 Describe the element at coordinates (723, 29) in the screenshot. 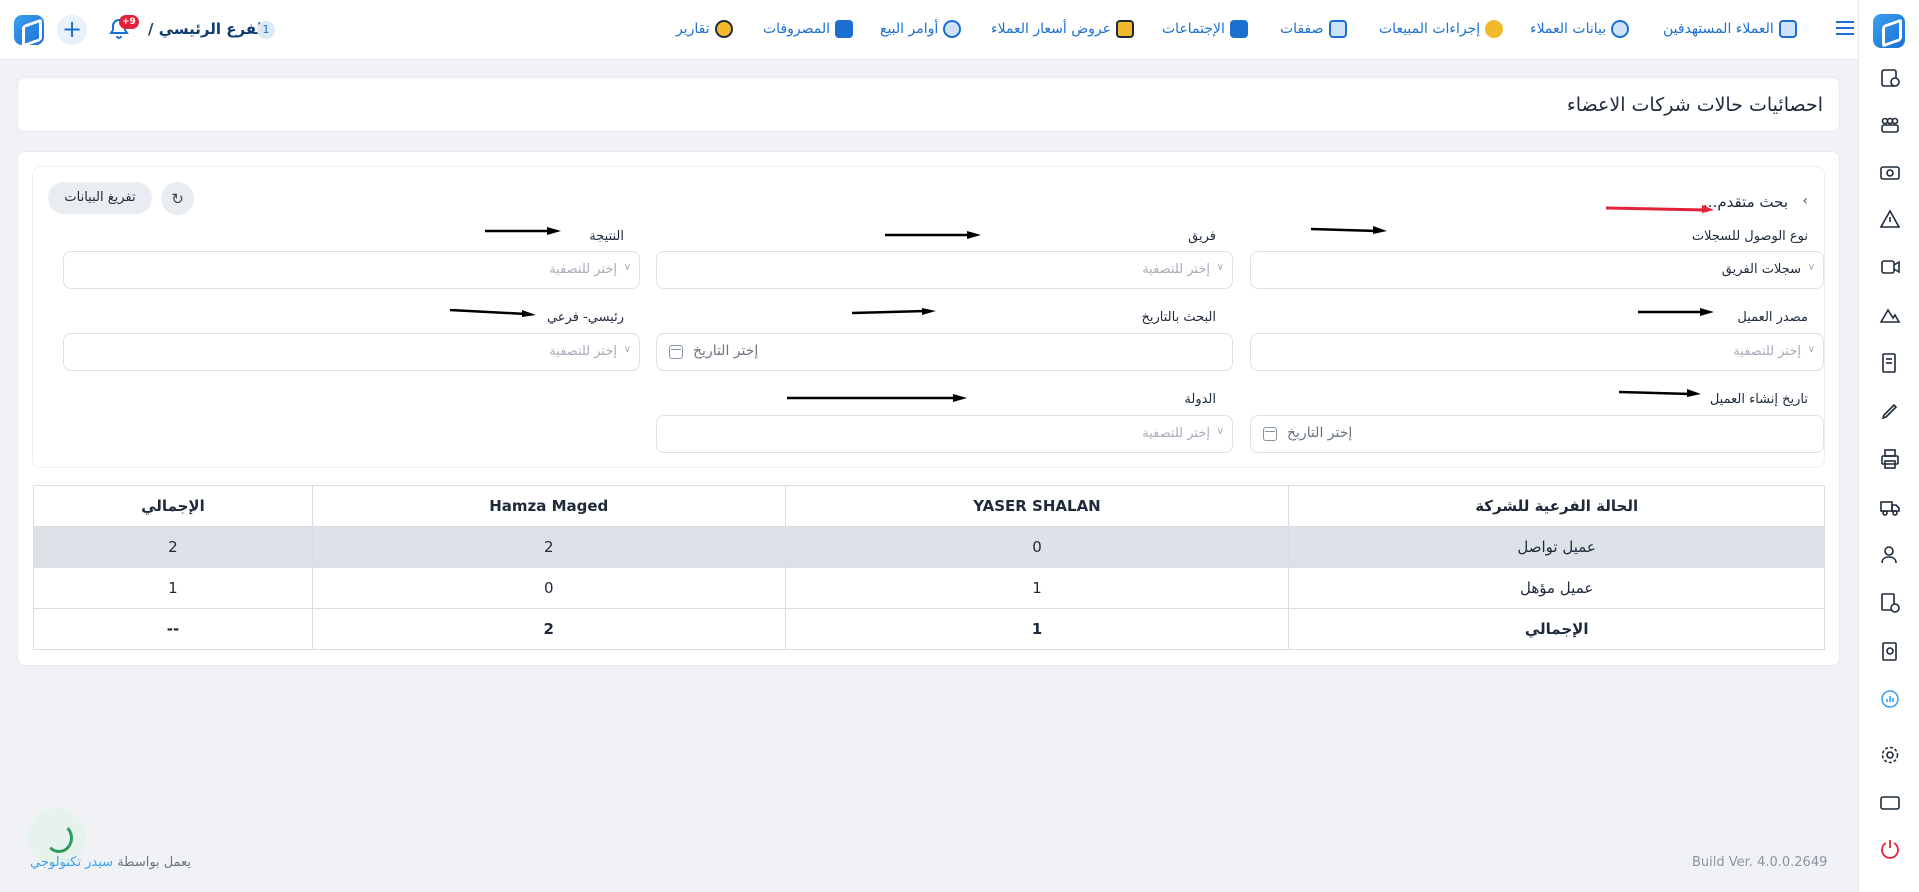

I see `reports-icon` at that location.